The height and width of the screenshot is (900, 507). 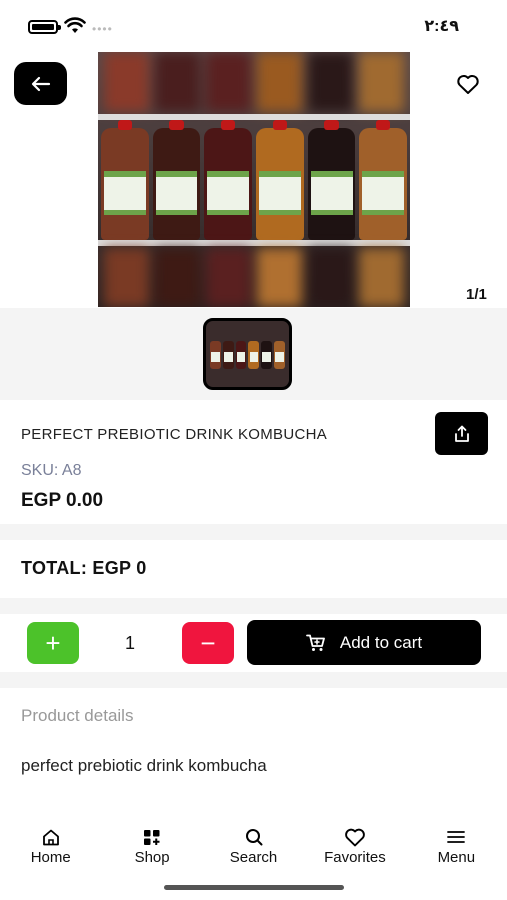 What do you see at coordinates (253, 857) in the screenshot?
I see `nav-label-search: Search` at bounding box center [253, 857].